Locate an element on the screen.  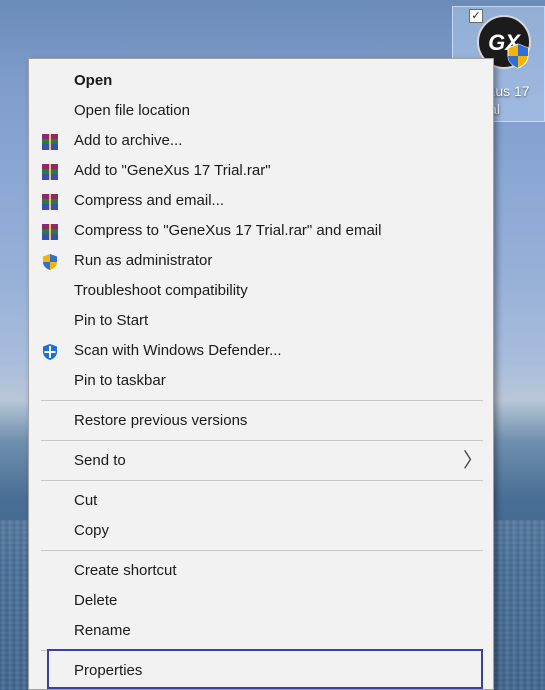
desktop-icon-label-line1: Xus 17 is located at coordinates (508, 91).